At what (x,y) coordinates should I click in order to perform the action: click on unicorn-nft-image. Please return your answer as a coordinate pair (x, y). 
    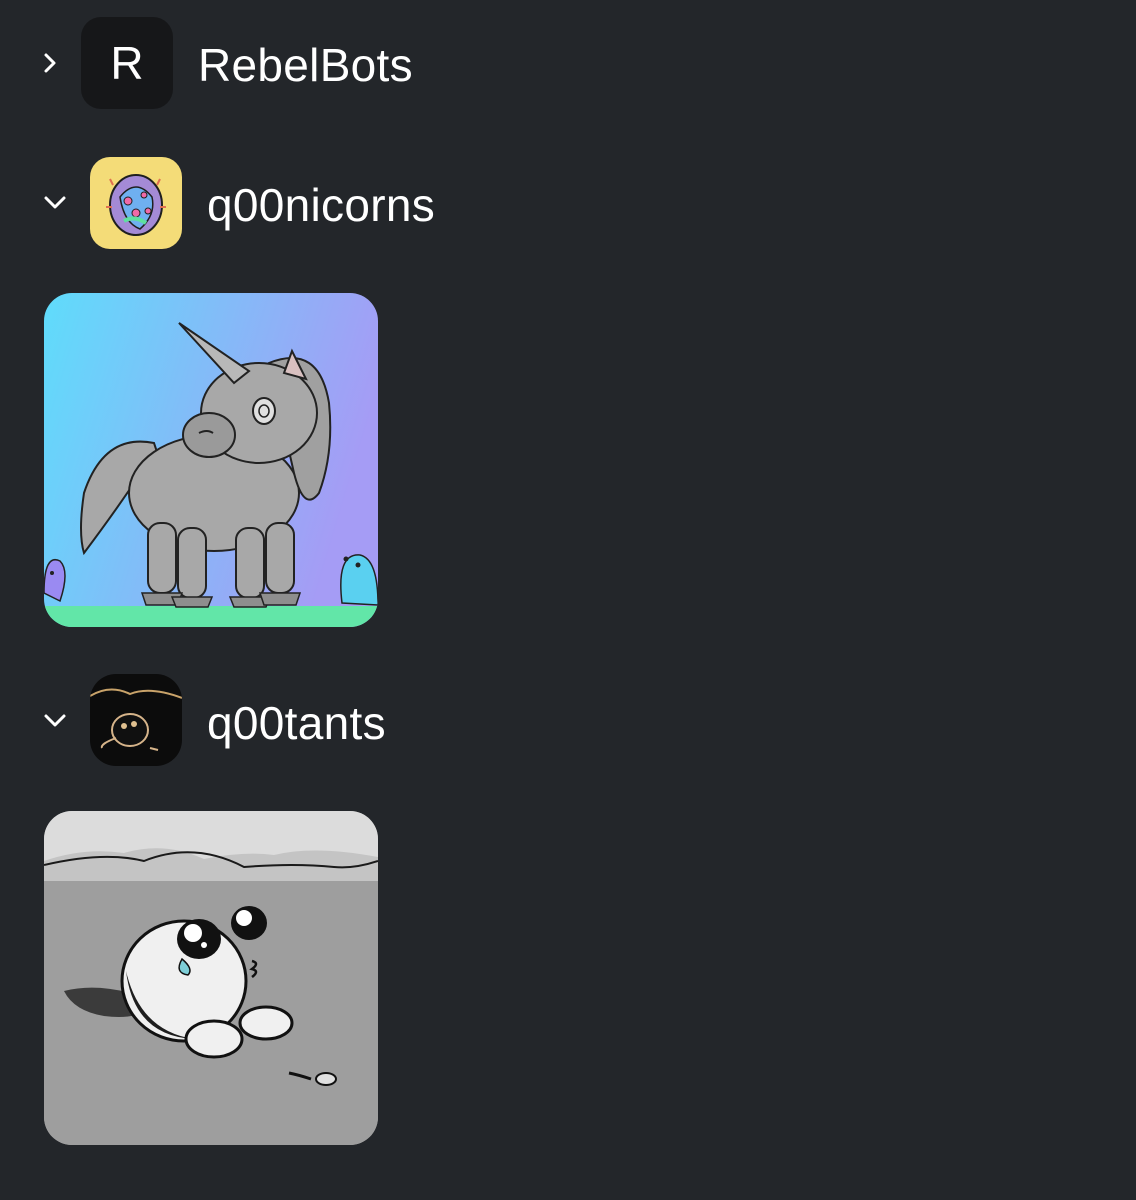
    Looking at the image, I should click on (211, 460).